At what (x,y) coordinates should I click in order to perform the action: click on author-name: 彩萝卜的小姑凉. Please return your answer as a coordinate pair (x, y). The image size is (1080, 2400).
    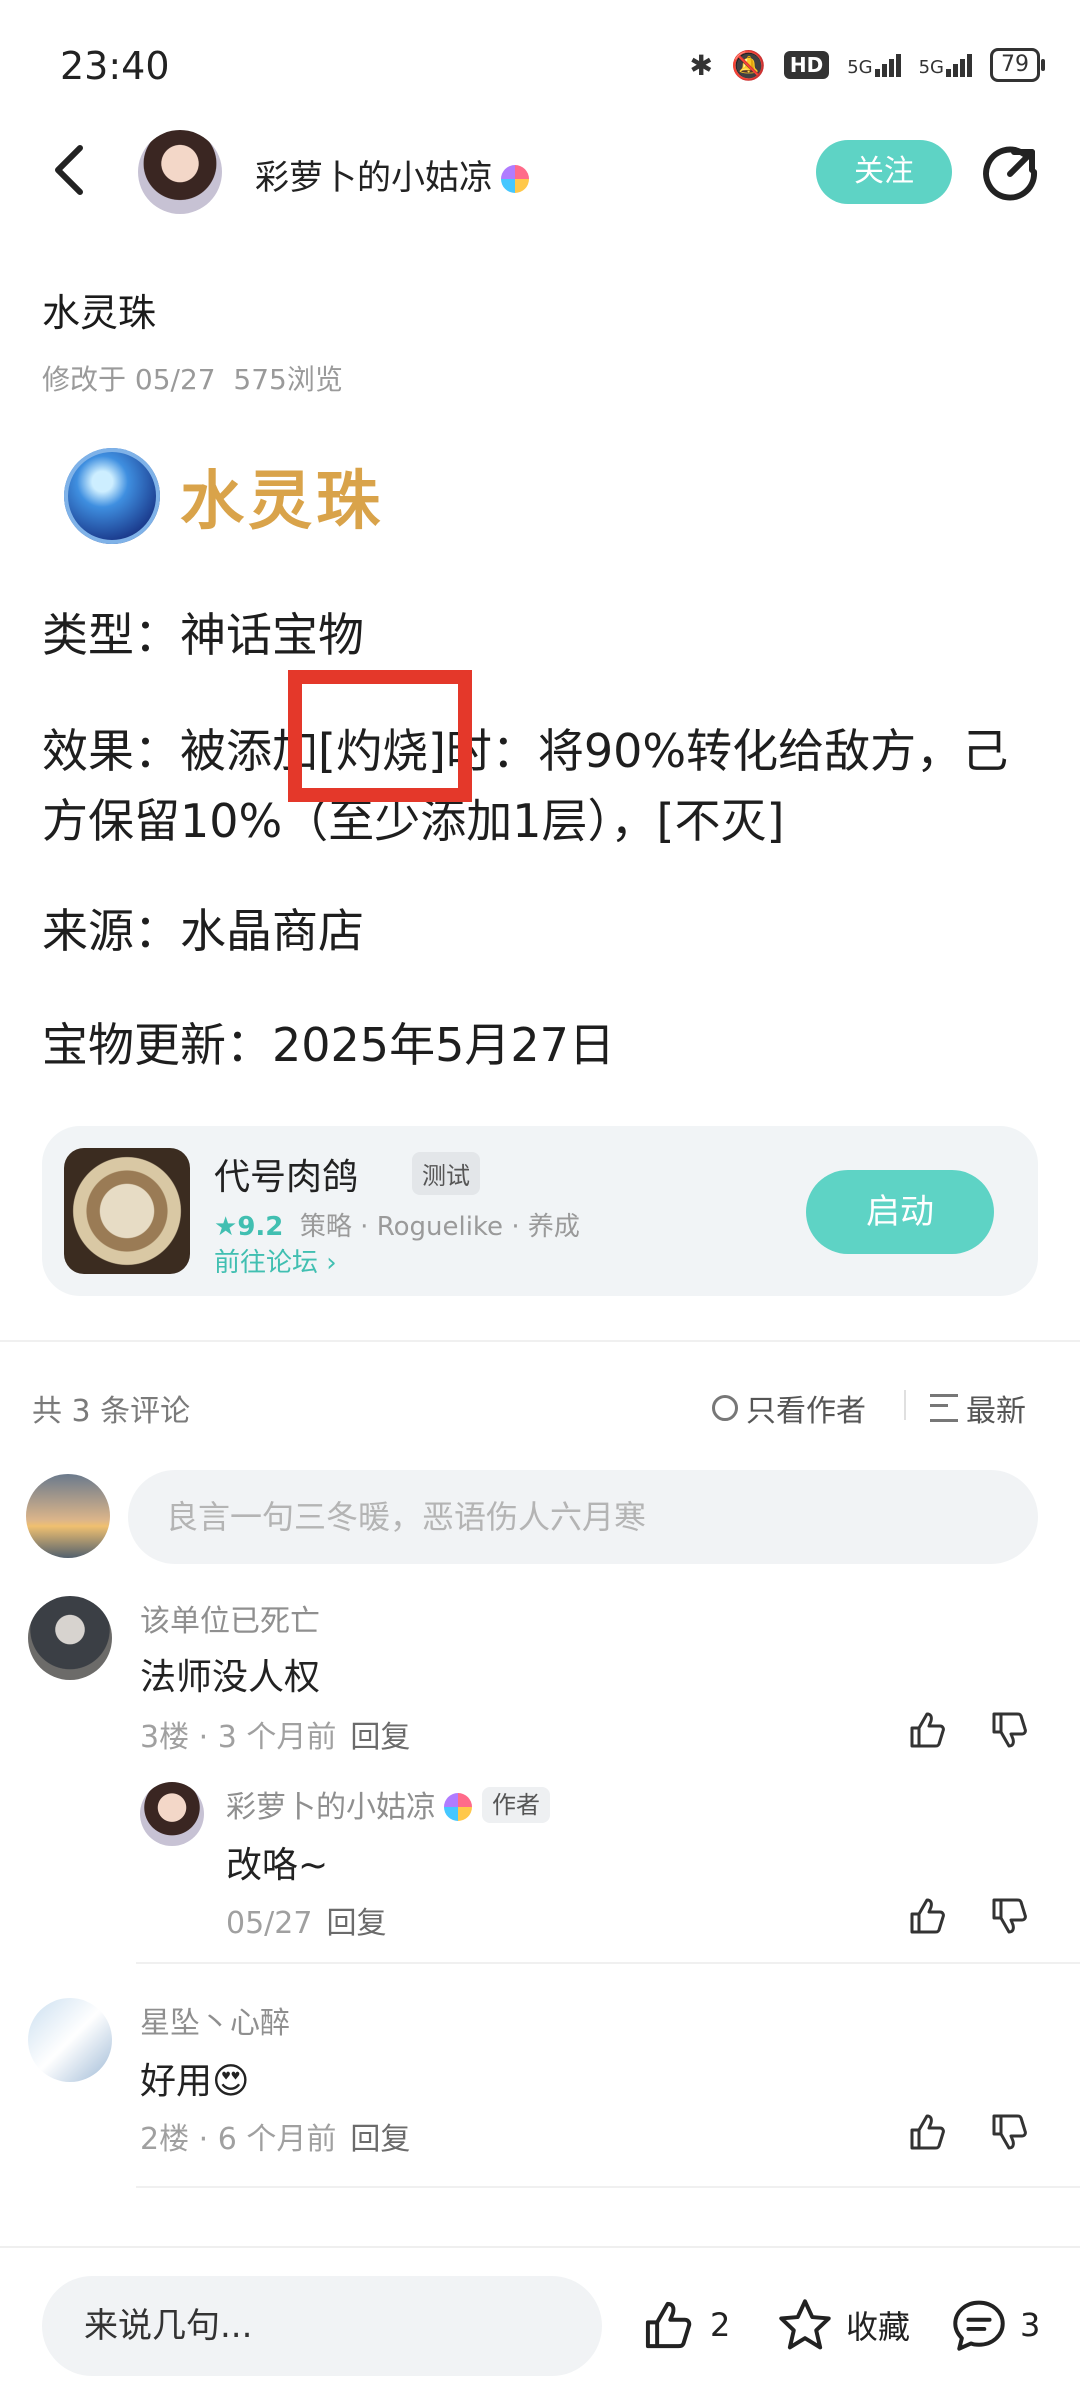
    Looking at the image, I should click on (392, 174).